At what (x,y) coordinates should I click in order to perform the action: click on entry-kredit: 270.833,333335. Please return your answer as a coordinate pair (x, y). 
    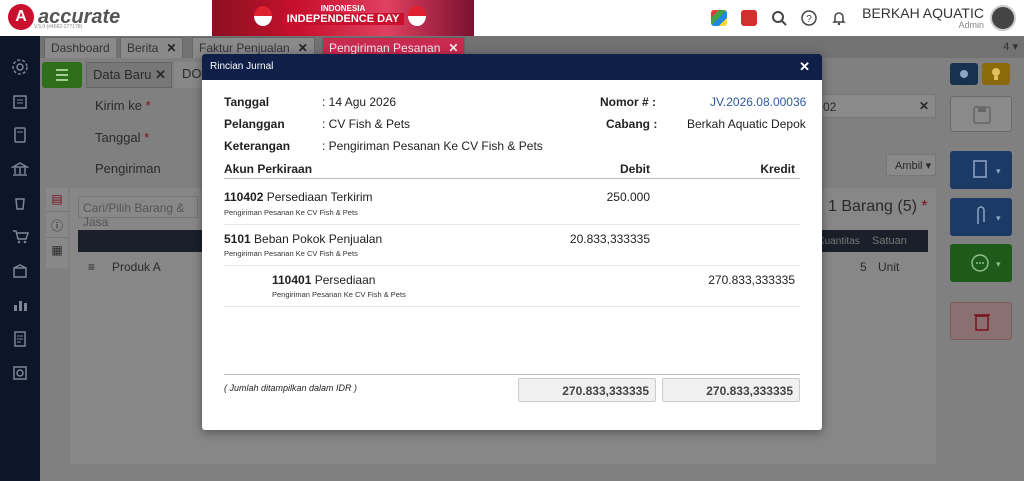
    Looking at the image, I should click on (751, 280).